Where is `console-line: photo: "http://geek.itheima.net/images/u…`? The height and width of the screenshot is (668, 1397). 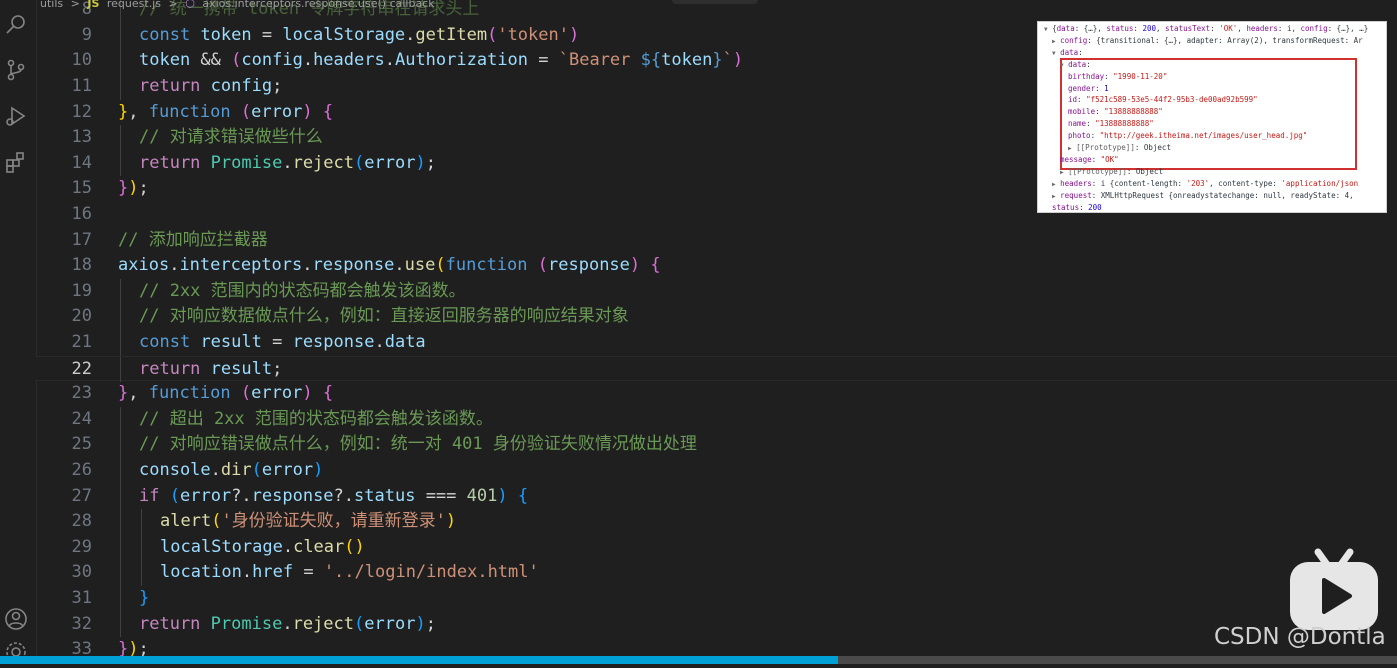 console-line: photo: "http://geek.itheima.net/images/u… is located at coordinates (1187, 136).